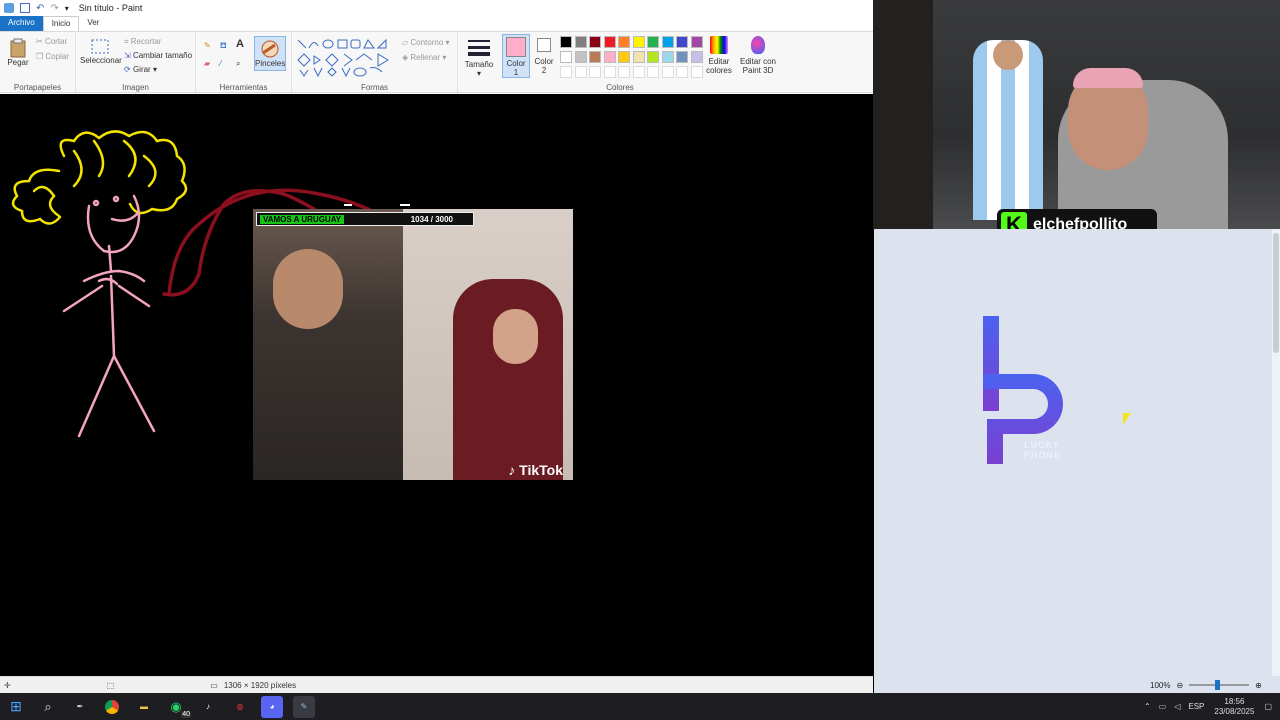 This screenshot has height=720, width=1280. What do you see at coordinates (220, 63) in the screenshot?
I see `color-picker-icon: ⁄` at bounding box center [220, 63].